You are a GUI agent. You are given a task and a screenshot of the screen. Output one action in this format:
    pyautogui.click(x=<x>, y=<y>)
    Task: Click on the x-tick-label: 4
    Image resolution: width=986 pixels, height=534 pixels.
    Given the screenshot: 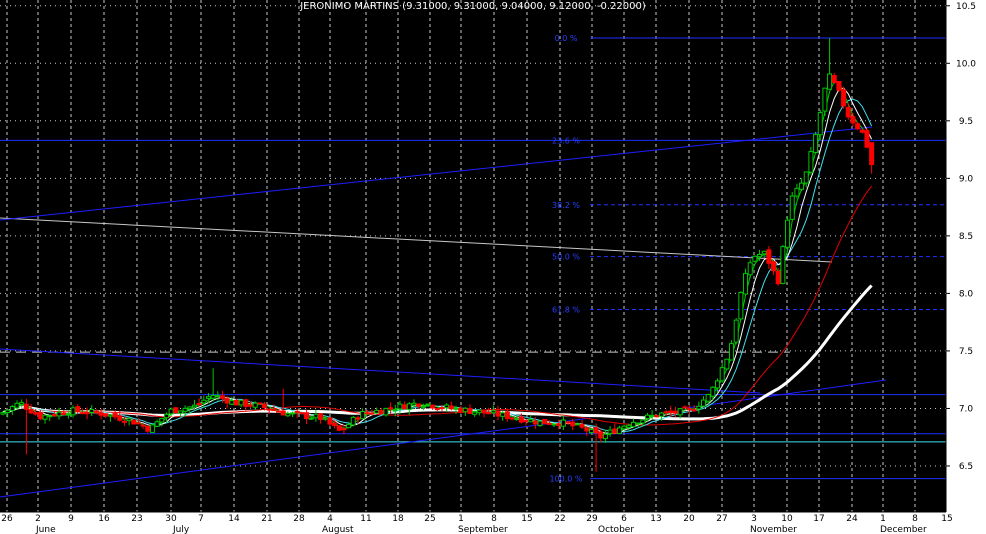 What is the action you would take?
    pyautogui.click(x=330, y=519)
    